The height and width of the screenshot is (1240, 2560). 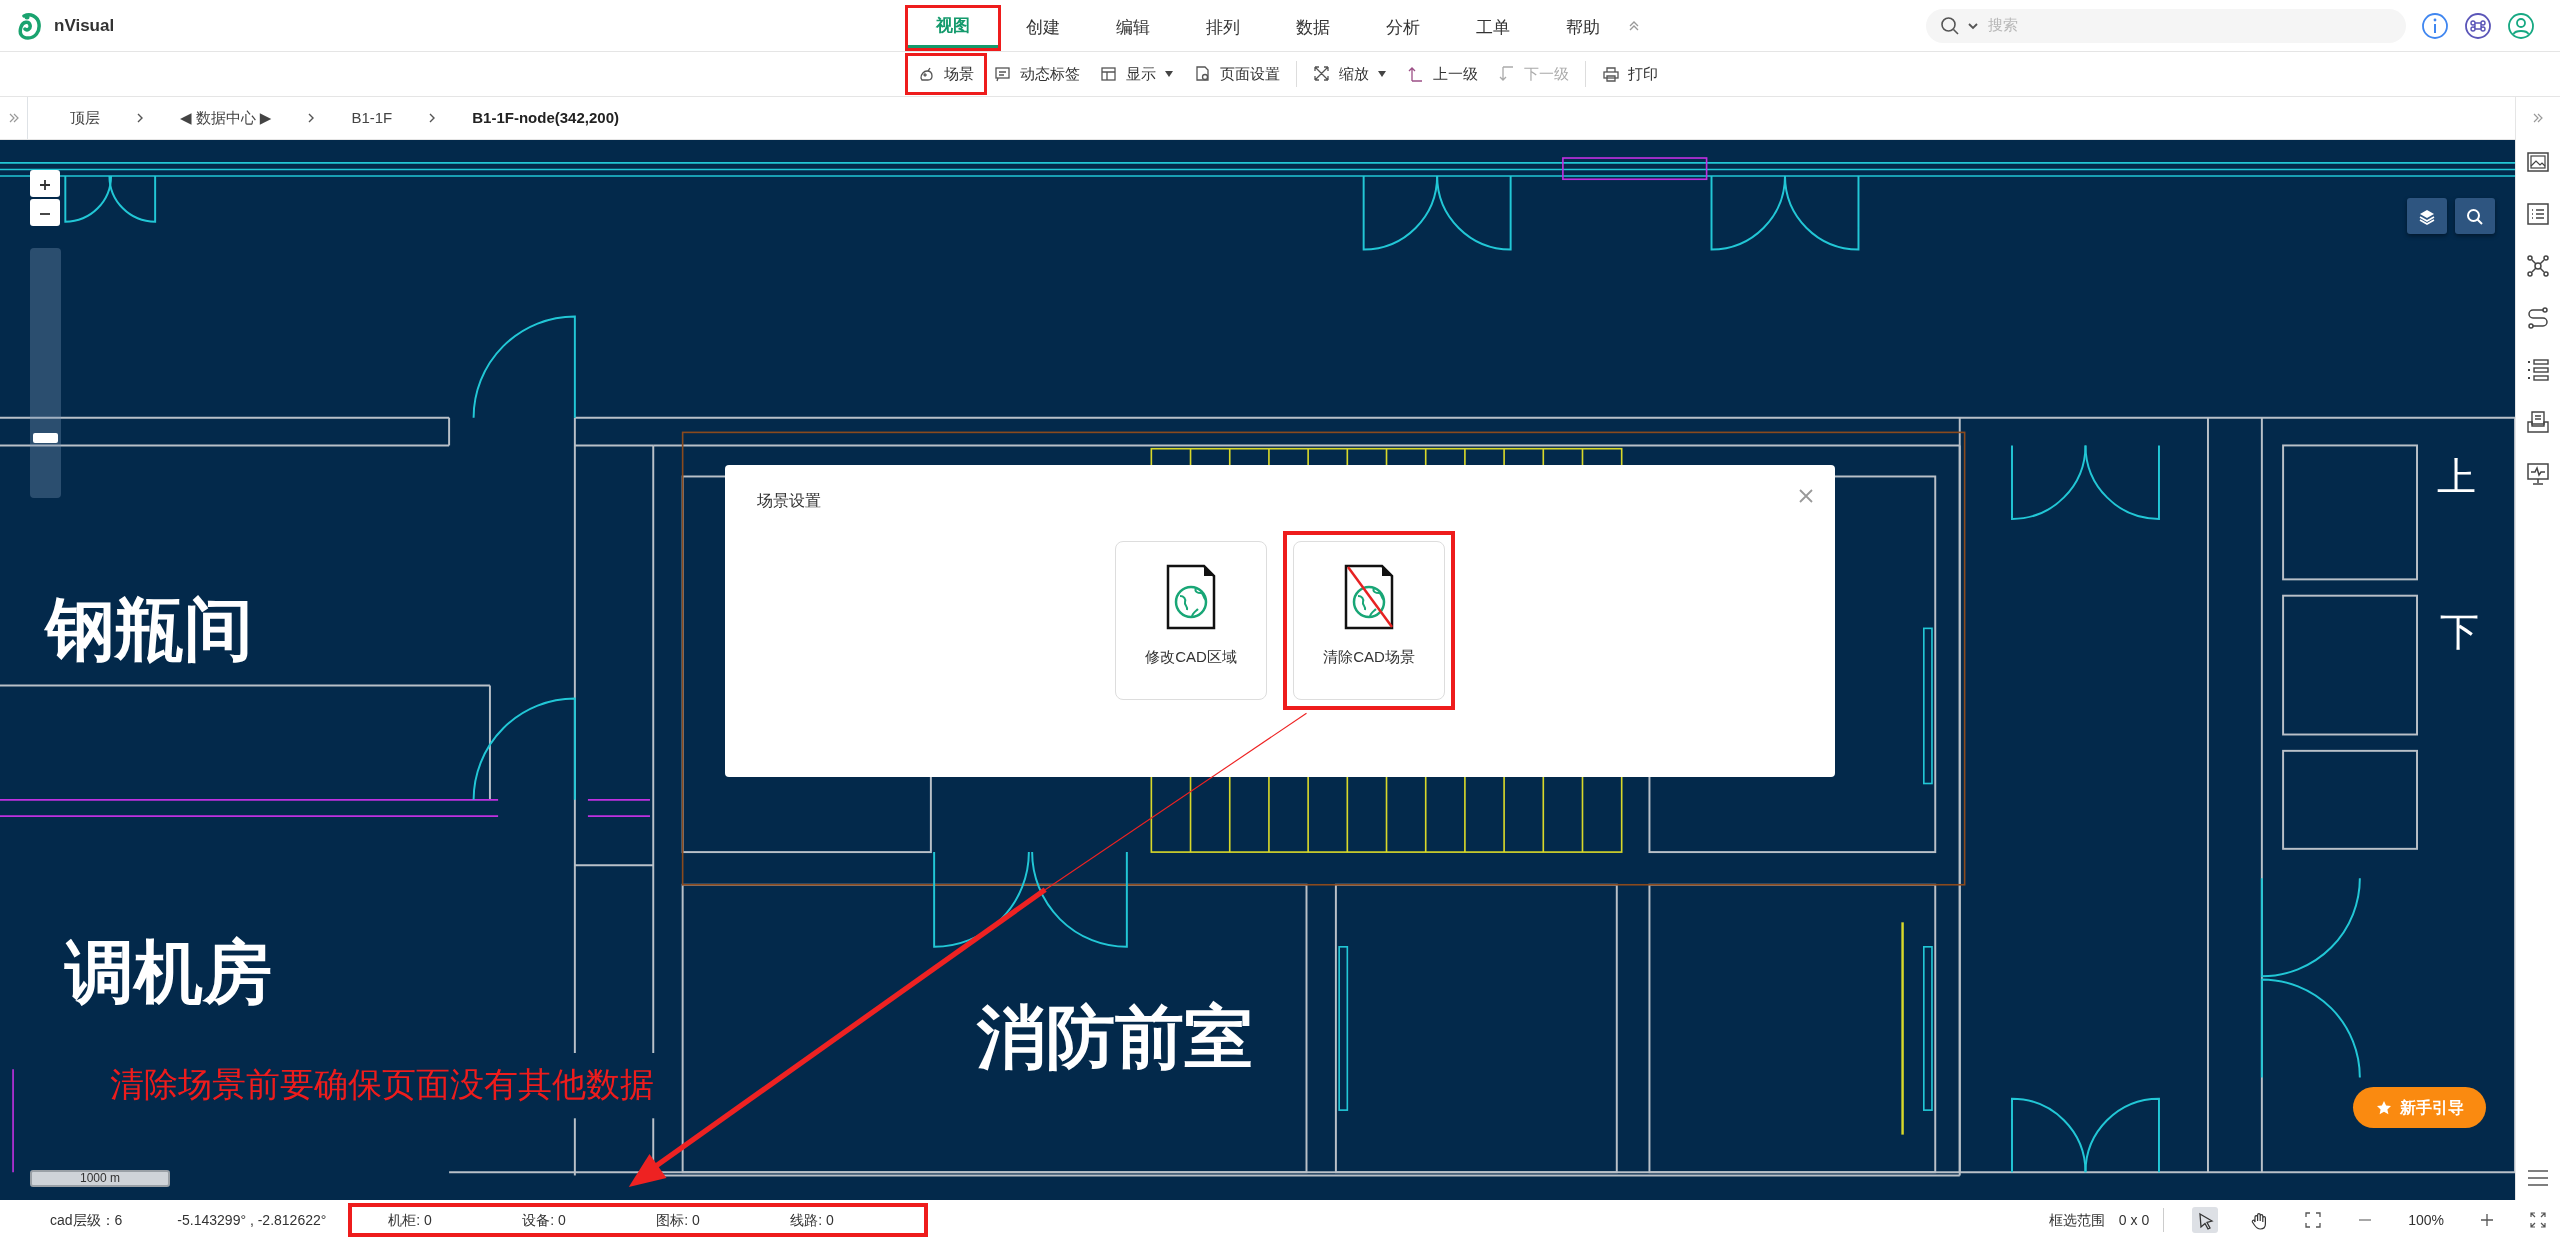 I want to click on fullscreen-icon, so click(x=2538, y=1220).